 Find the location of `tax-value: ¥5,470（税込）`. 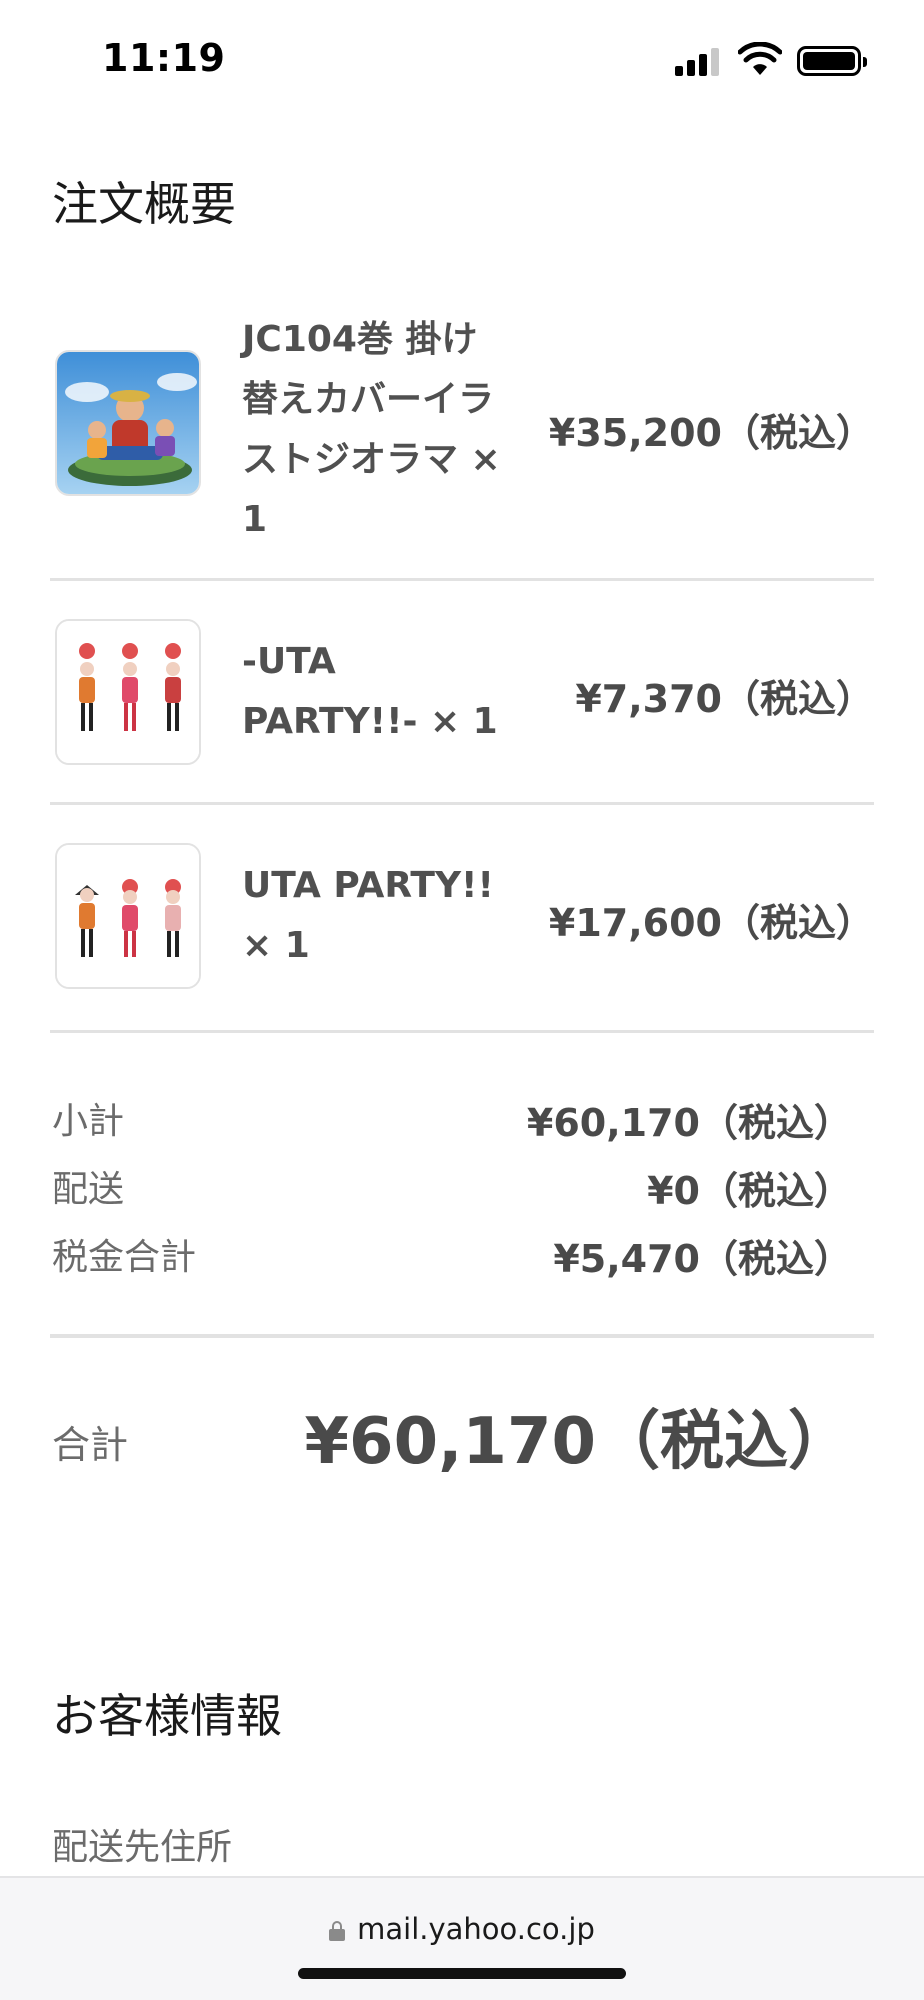

tax-value: ¥5,470（税込） is located at coordinates (702, 1259).